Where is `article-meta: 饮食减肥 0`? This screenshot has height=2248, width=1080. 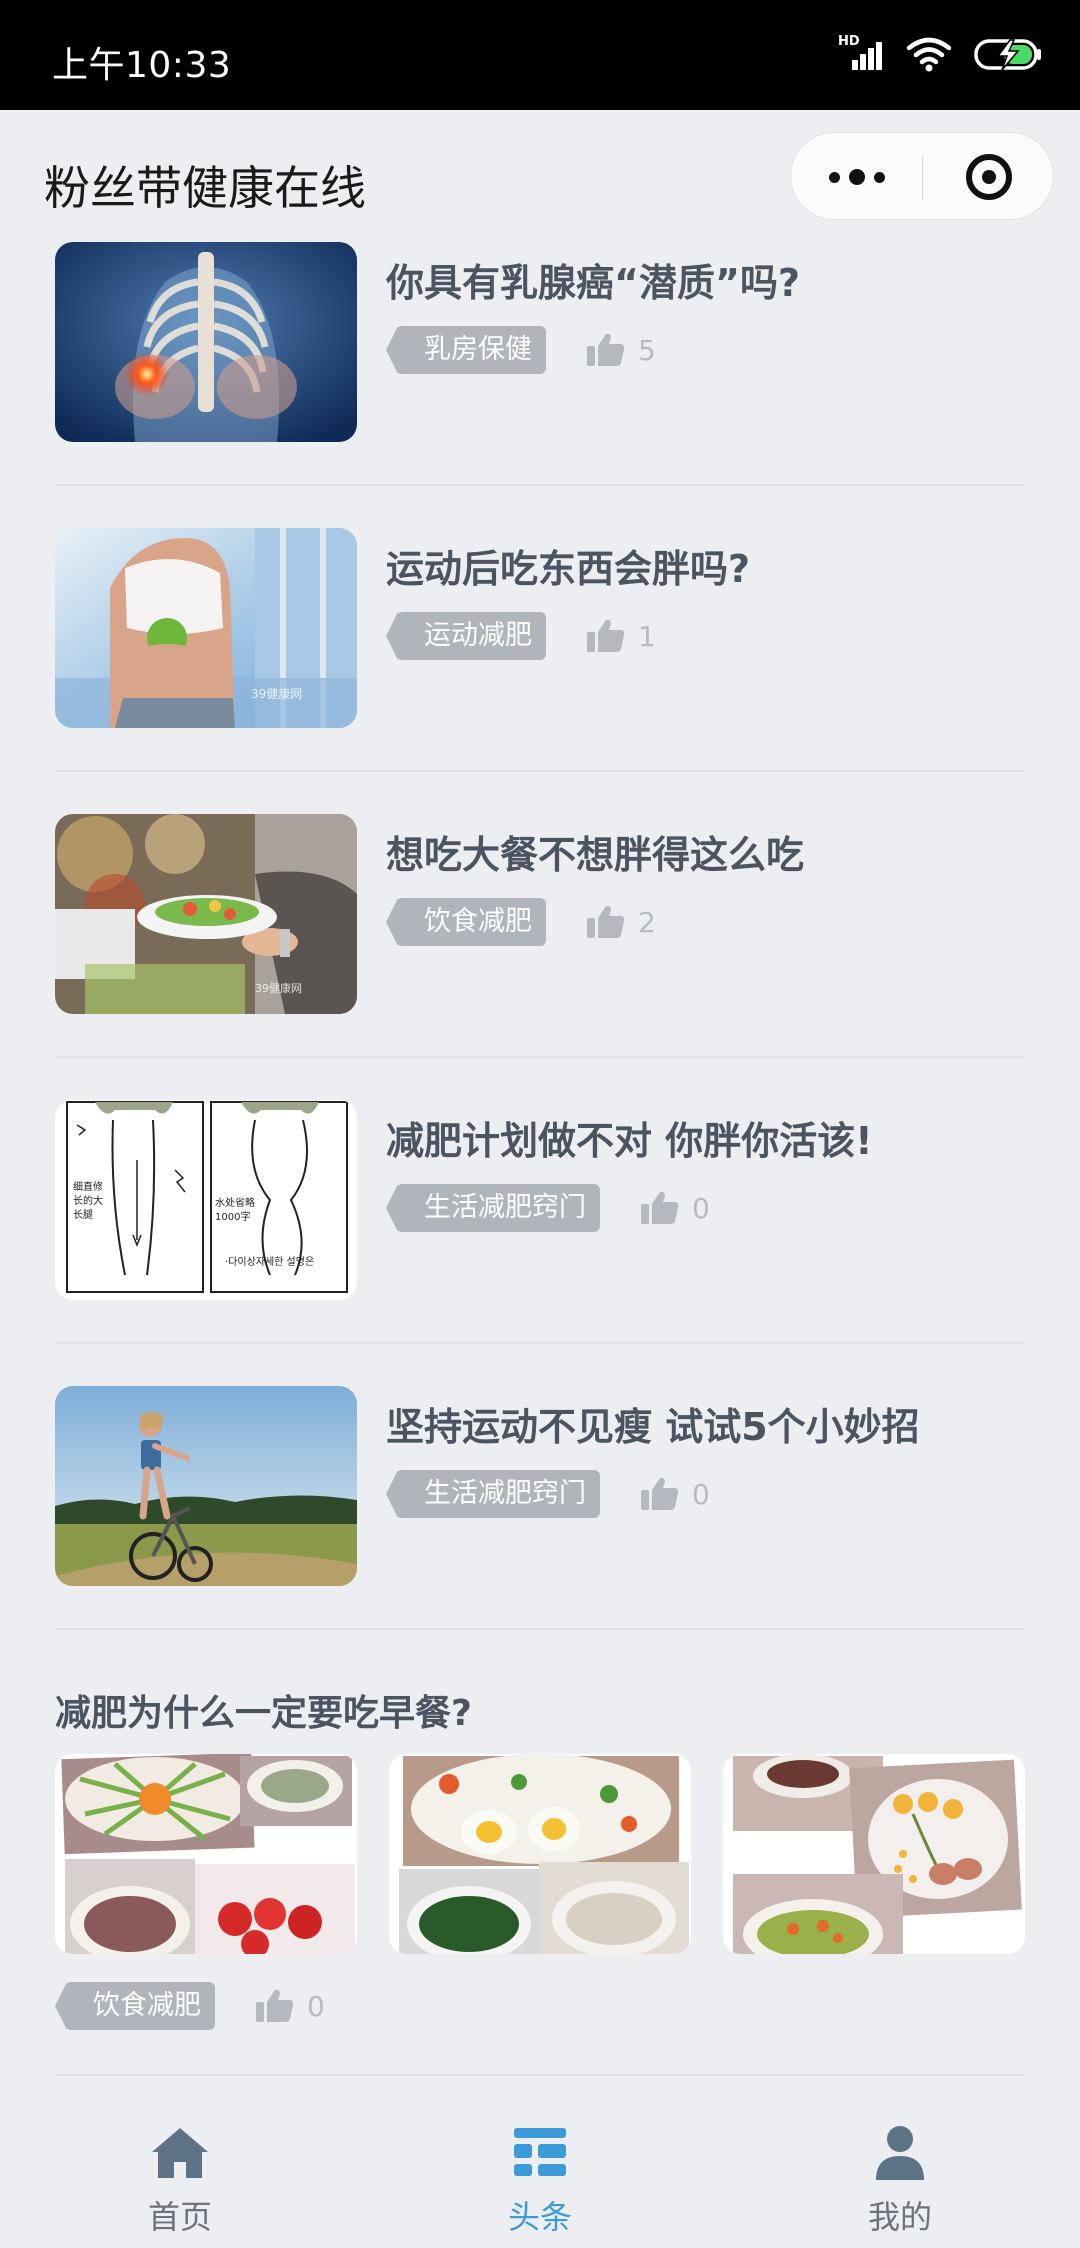
article-meta: 饮食减肥 0 is located at coordinates (190, 2006).